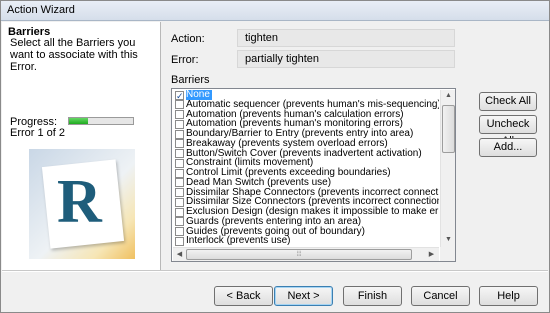 The width and height of the screenshot is (550, 313). I want to click on grip-icon: ⦙⦙⦙, so click(299, 254).